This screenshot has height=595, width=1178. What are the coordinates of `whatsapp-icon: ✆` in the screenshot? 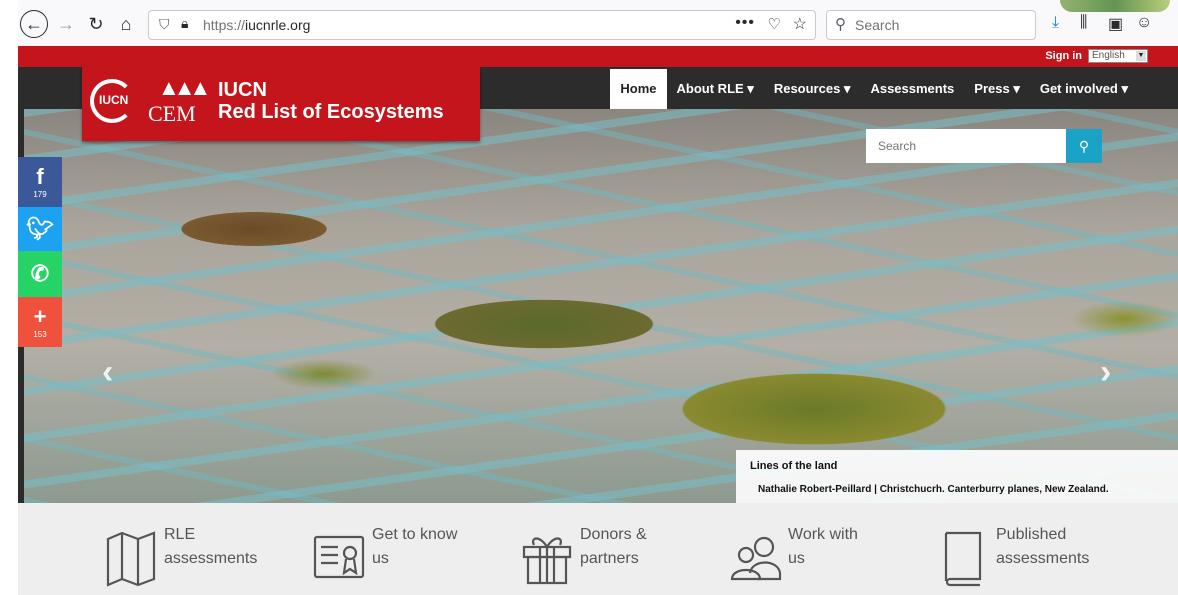 It's located at (40, 273).